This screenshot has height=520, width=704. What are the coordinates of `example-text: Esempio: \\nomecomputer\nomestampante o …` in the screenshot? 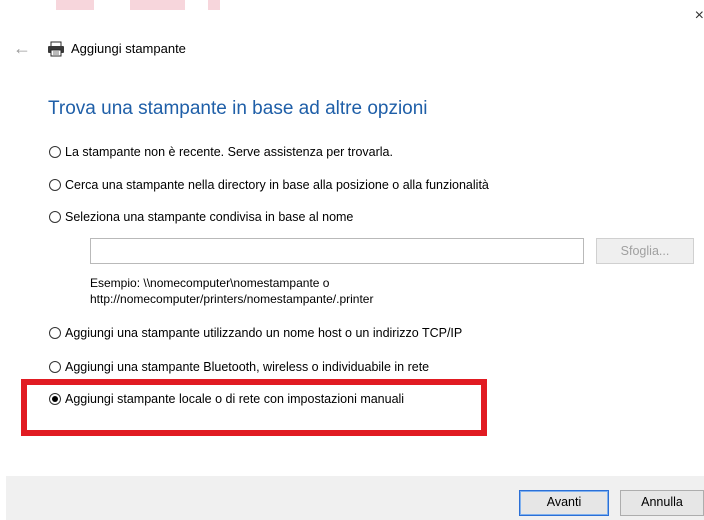 It's located at (231, 291).